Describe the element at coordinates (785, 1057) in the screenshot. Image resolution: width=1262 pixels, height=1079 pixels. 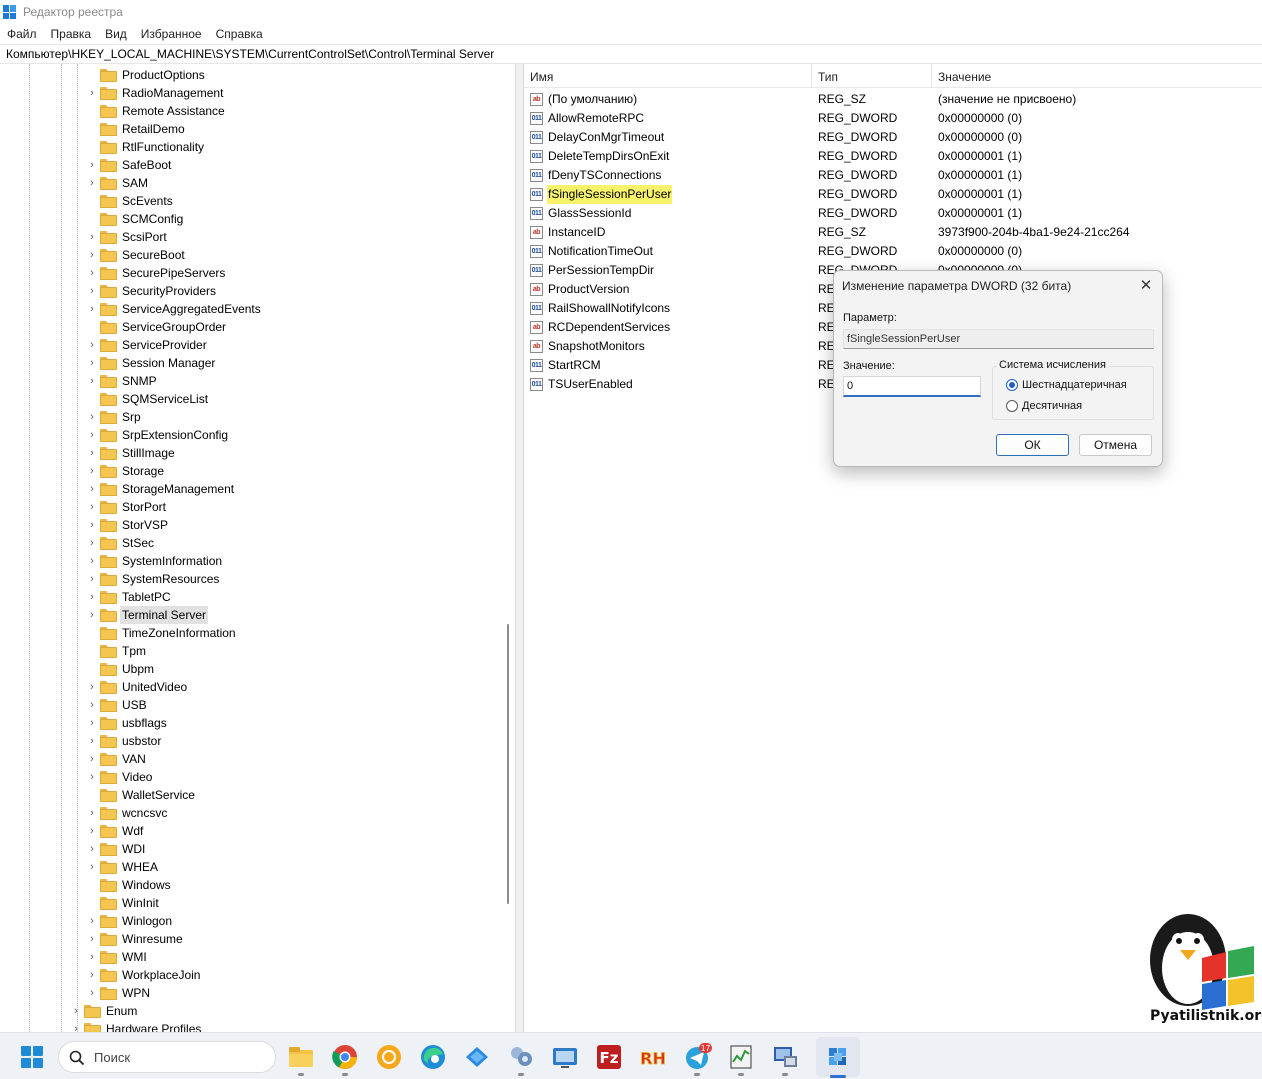
I see `remote-connection-icon` at that location.